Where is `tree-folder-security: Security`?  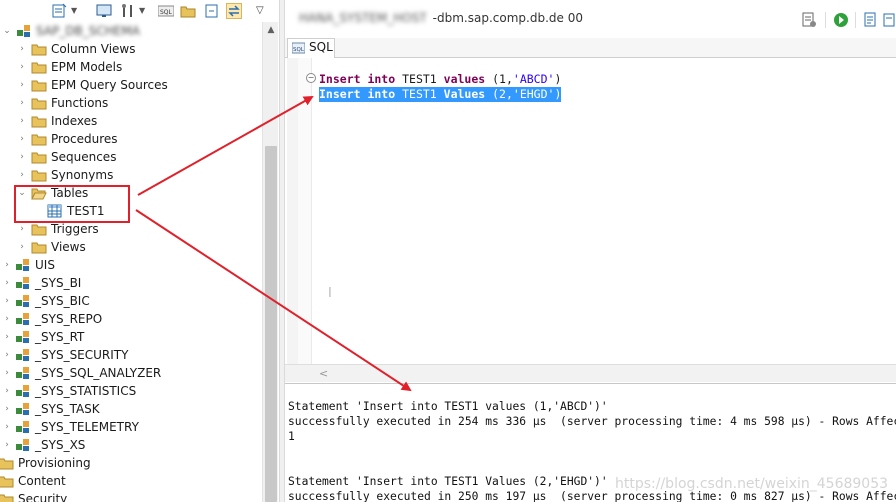 tree-folder-security: Security is located at coordinates (131, 496).